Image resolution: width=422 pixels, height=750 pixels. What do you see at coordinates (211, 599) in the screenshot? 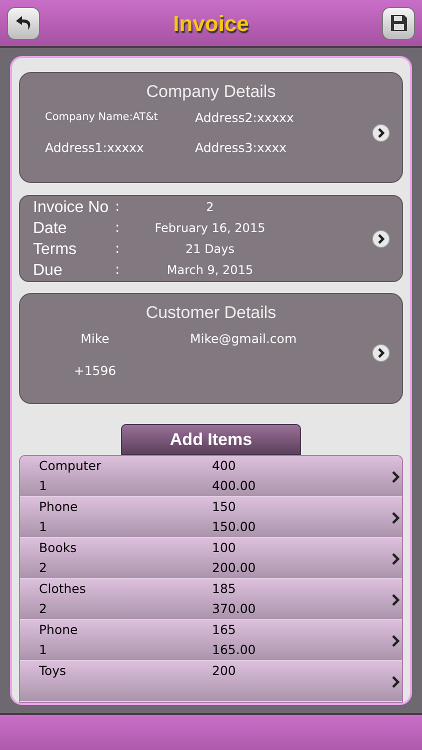
I see `item-row: Clothes 185 2 370.00` at bounding box center [211, 599].